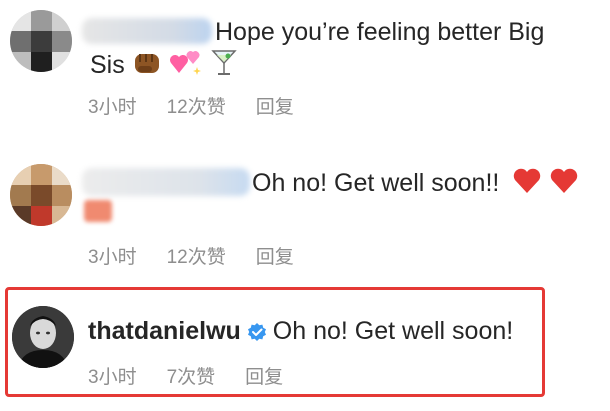 Image resolution: width=610 pixels, height=411 pixels. Describe the element at coordinates (300, 332) in the screenshot. I see `comment-text: thatdanielwu Oh no! Get well soon!` at that location.